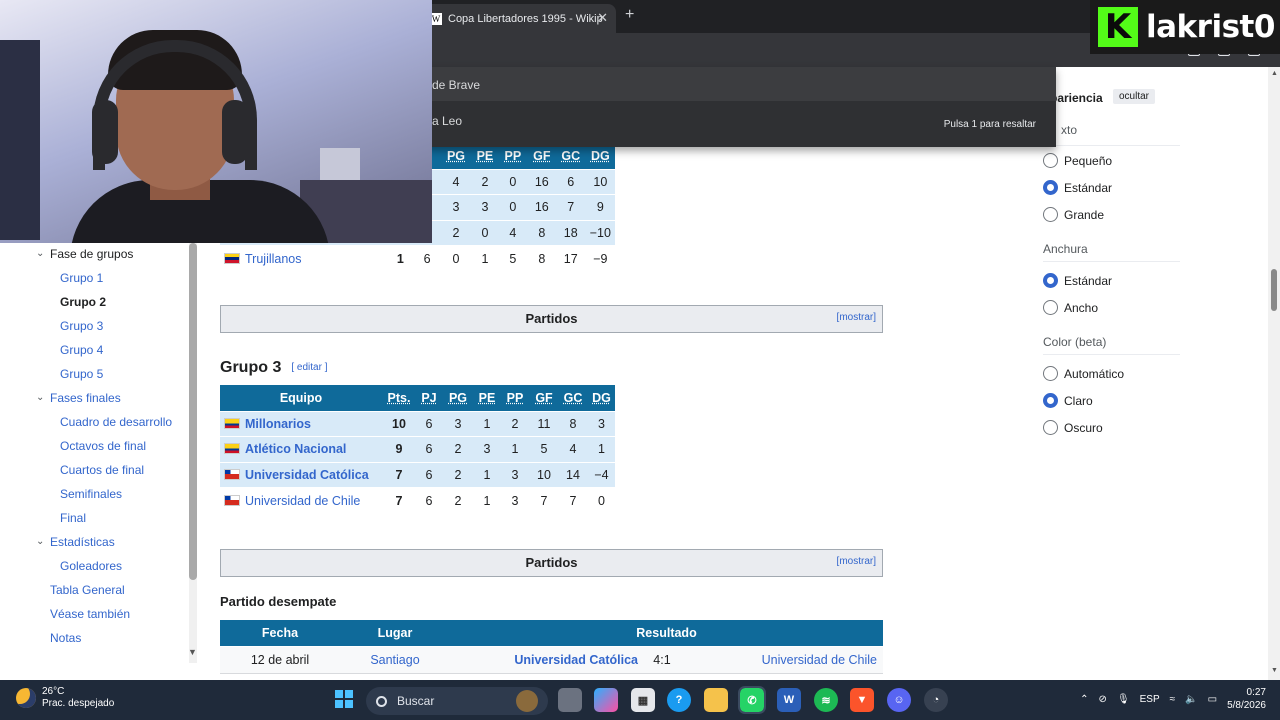  Describe the element at coordinates (738, 84) in the screenshot. I see `omnibox-suggestion: de Brave` at that location.